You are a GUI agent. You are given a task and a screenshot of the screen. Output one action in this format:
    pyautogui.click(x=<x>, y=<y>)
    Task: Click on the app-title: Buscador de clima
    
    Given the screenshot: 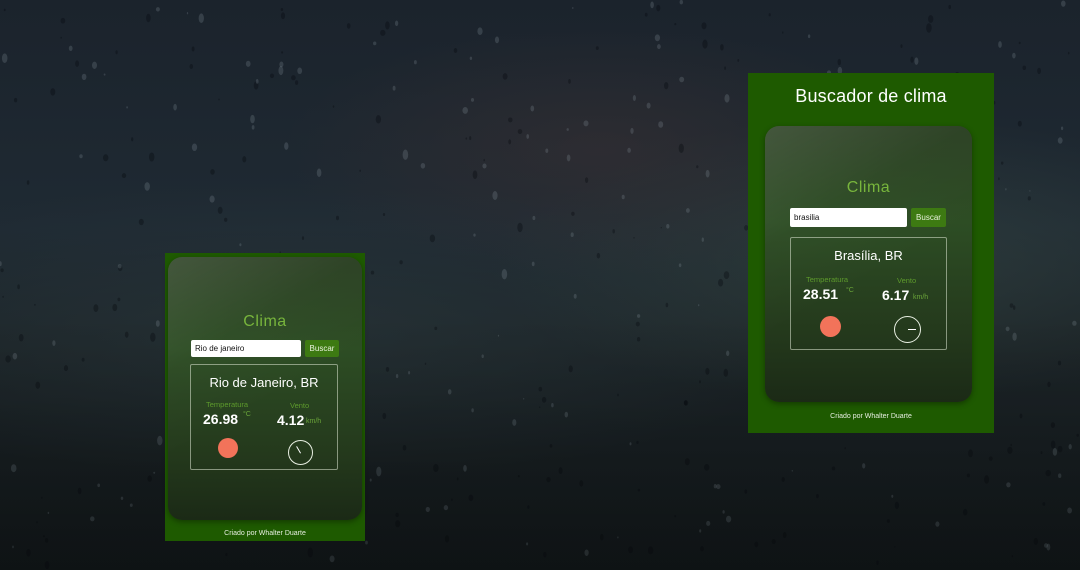 What is the action you would take?
    pyautogui.click(x=871, y=96)
    